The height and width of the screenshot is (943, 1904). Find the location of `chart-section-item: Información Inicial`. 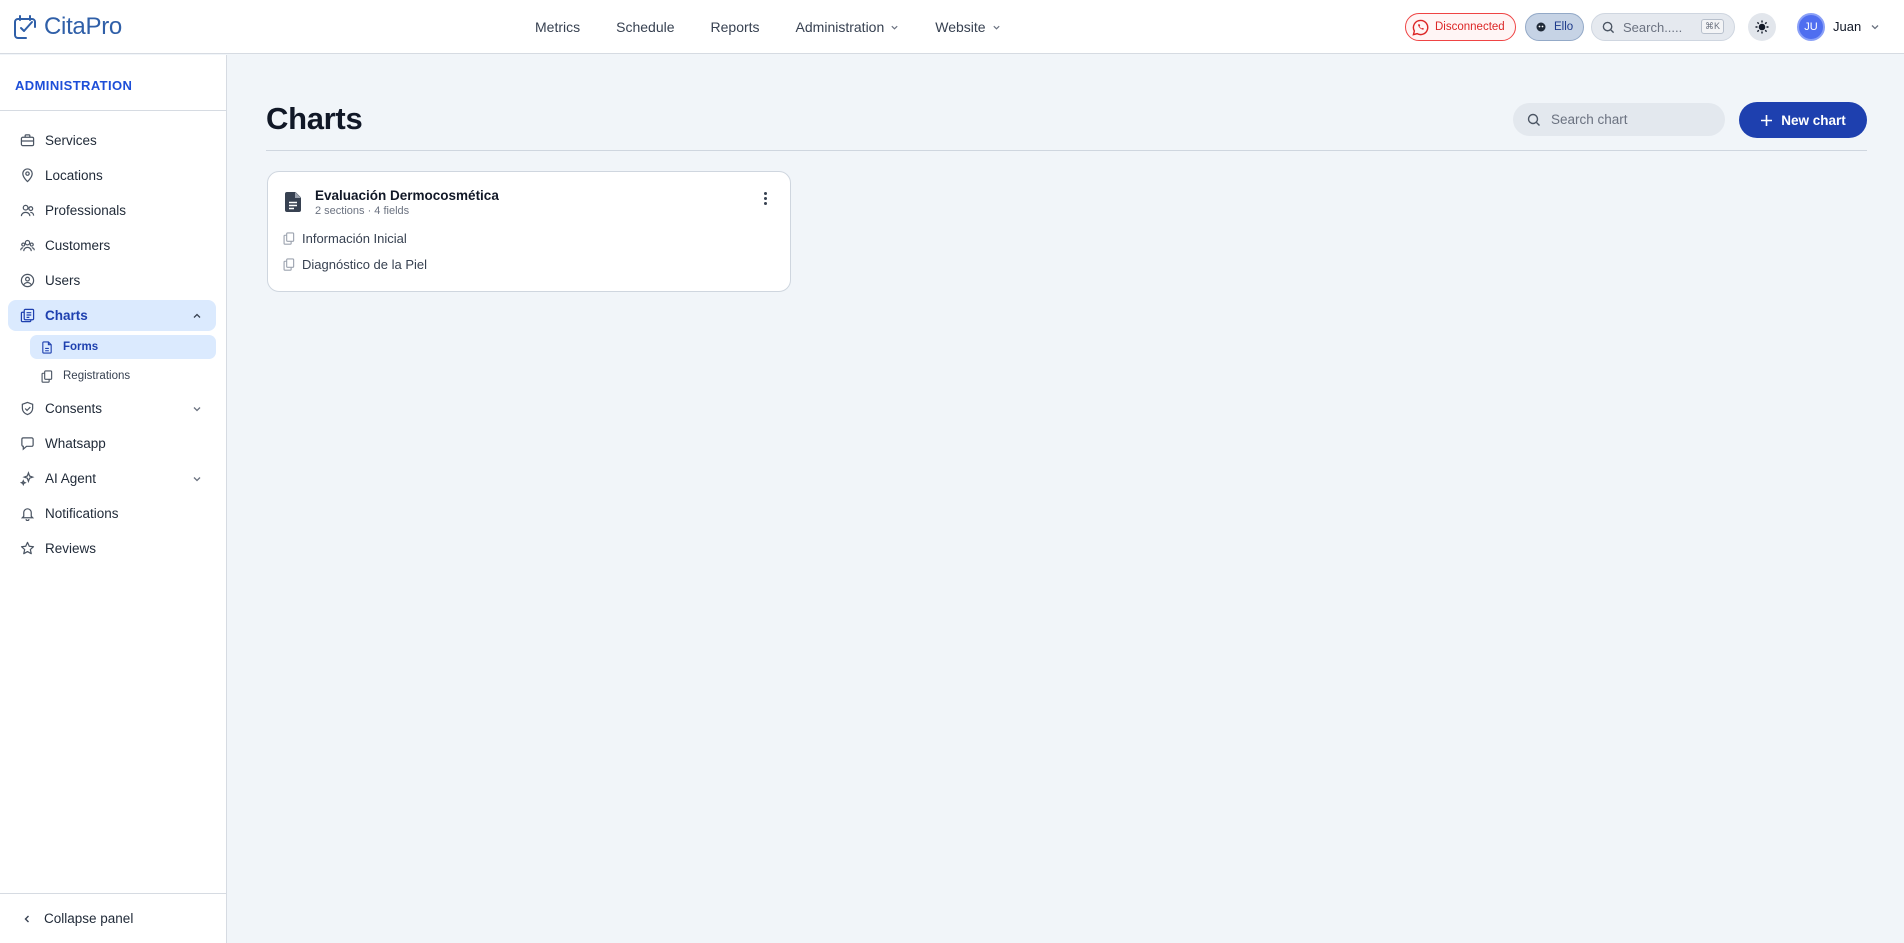

chart-section-item: Información Inicial is located at coordinates (345, 238).